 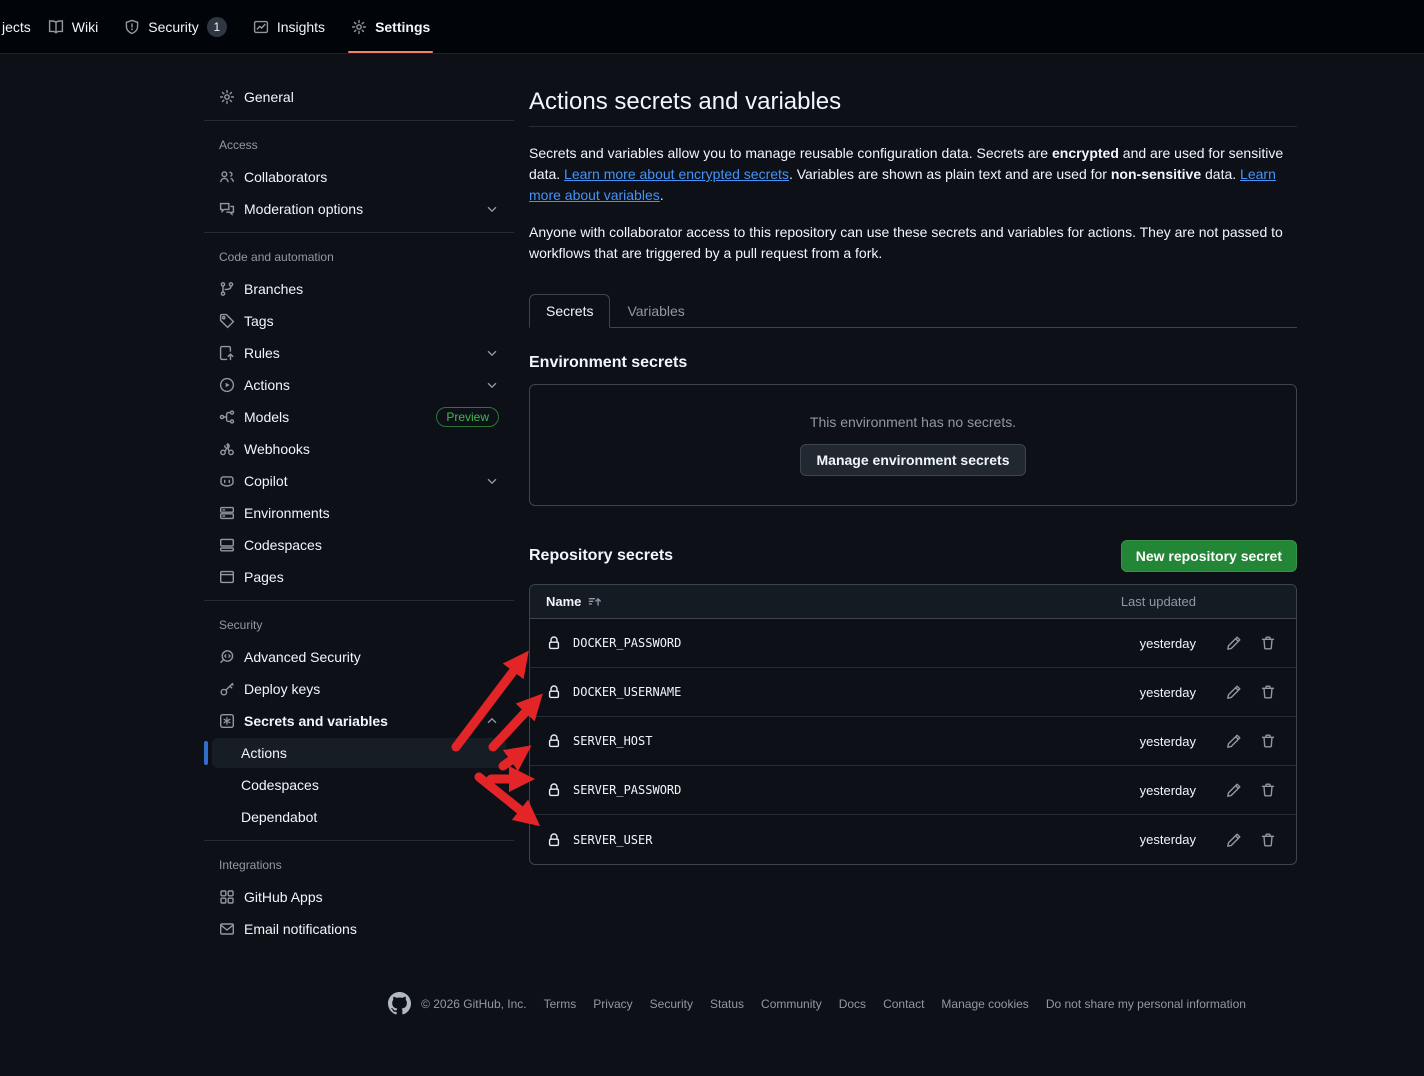 I want to click on column-name: Name, so click(x=812, y=601).